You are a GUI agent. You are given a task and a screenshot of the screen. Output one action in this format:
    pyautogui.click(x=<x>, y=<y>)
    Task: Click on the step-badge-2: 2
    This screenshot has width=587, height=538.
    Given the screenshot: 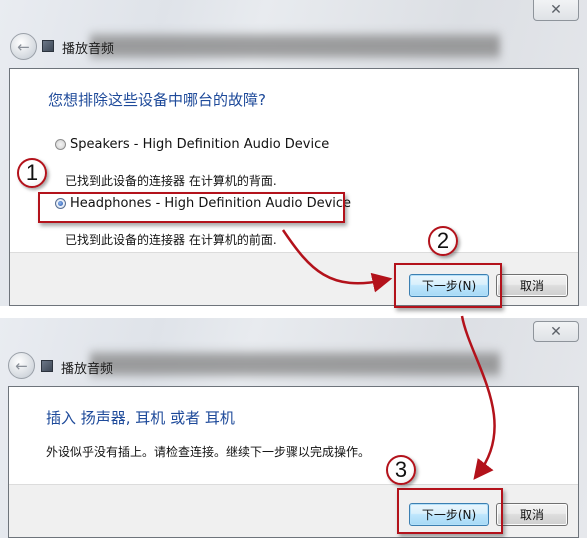 What is the action you would take?
    pyautogui.click(x=443, y=241)
    